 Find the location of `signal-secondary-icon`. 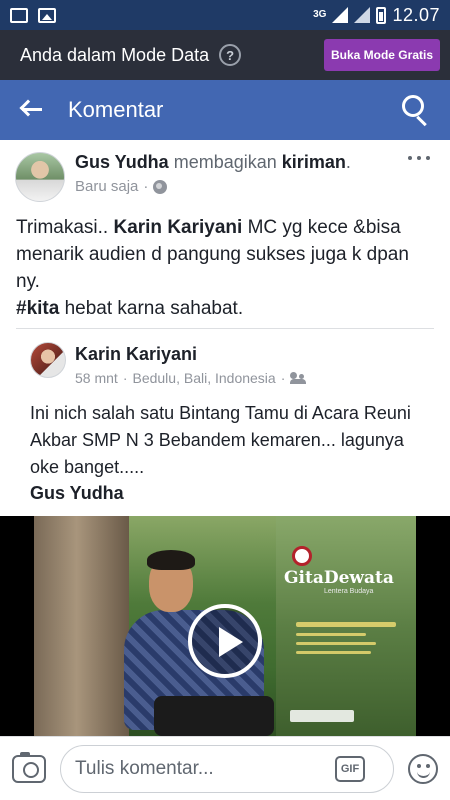

signal-secondary-icon is located at coordinates (362, 15).